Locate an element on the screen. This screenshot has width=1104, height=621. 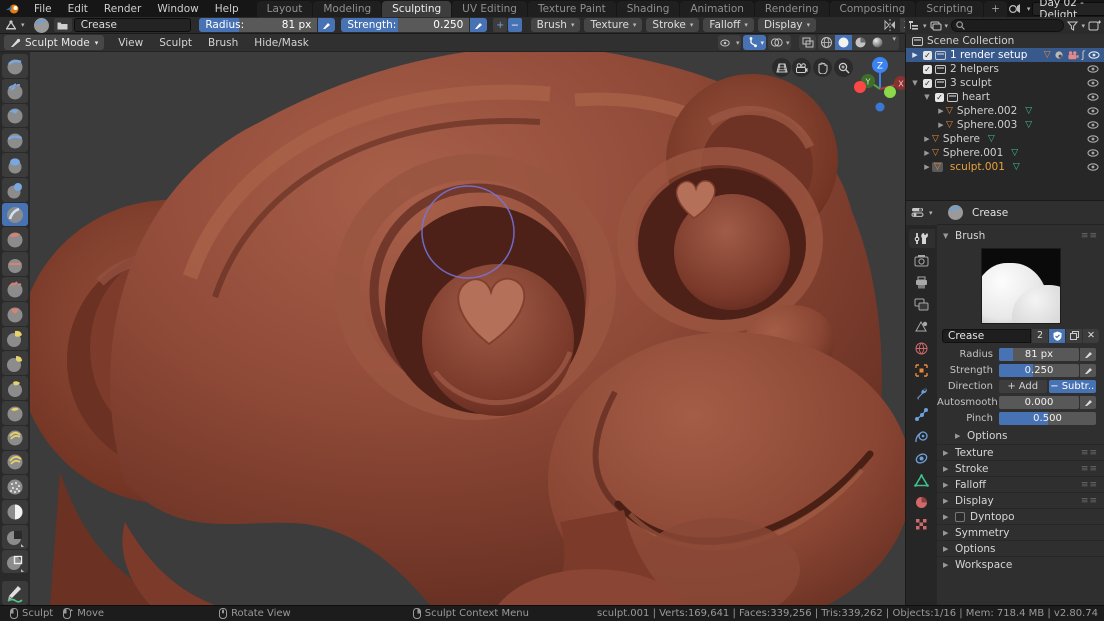
tool-box-mask is located at coordinates (15, 536).